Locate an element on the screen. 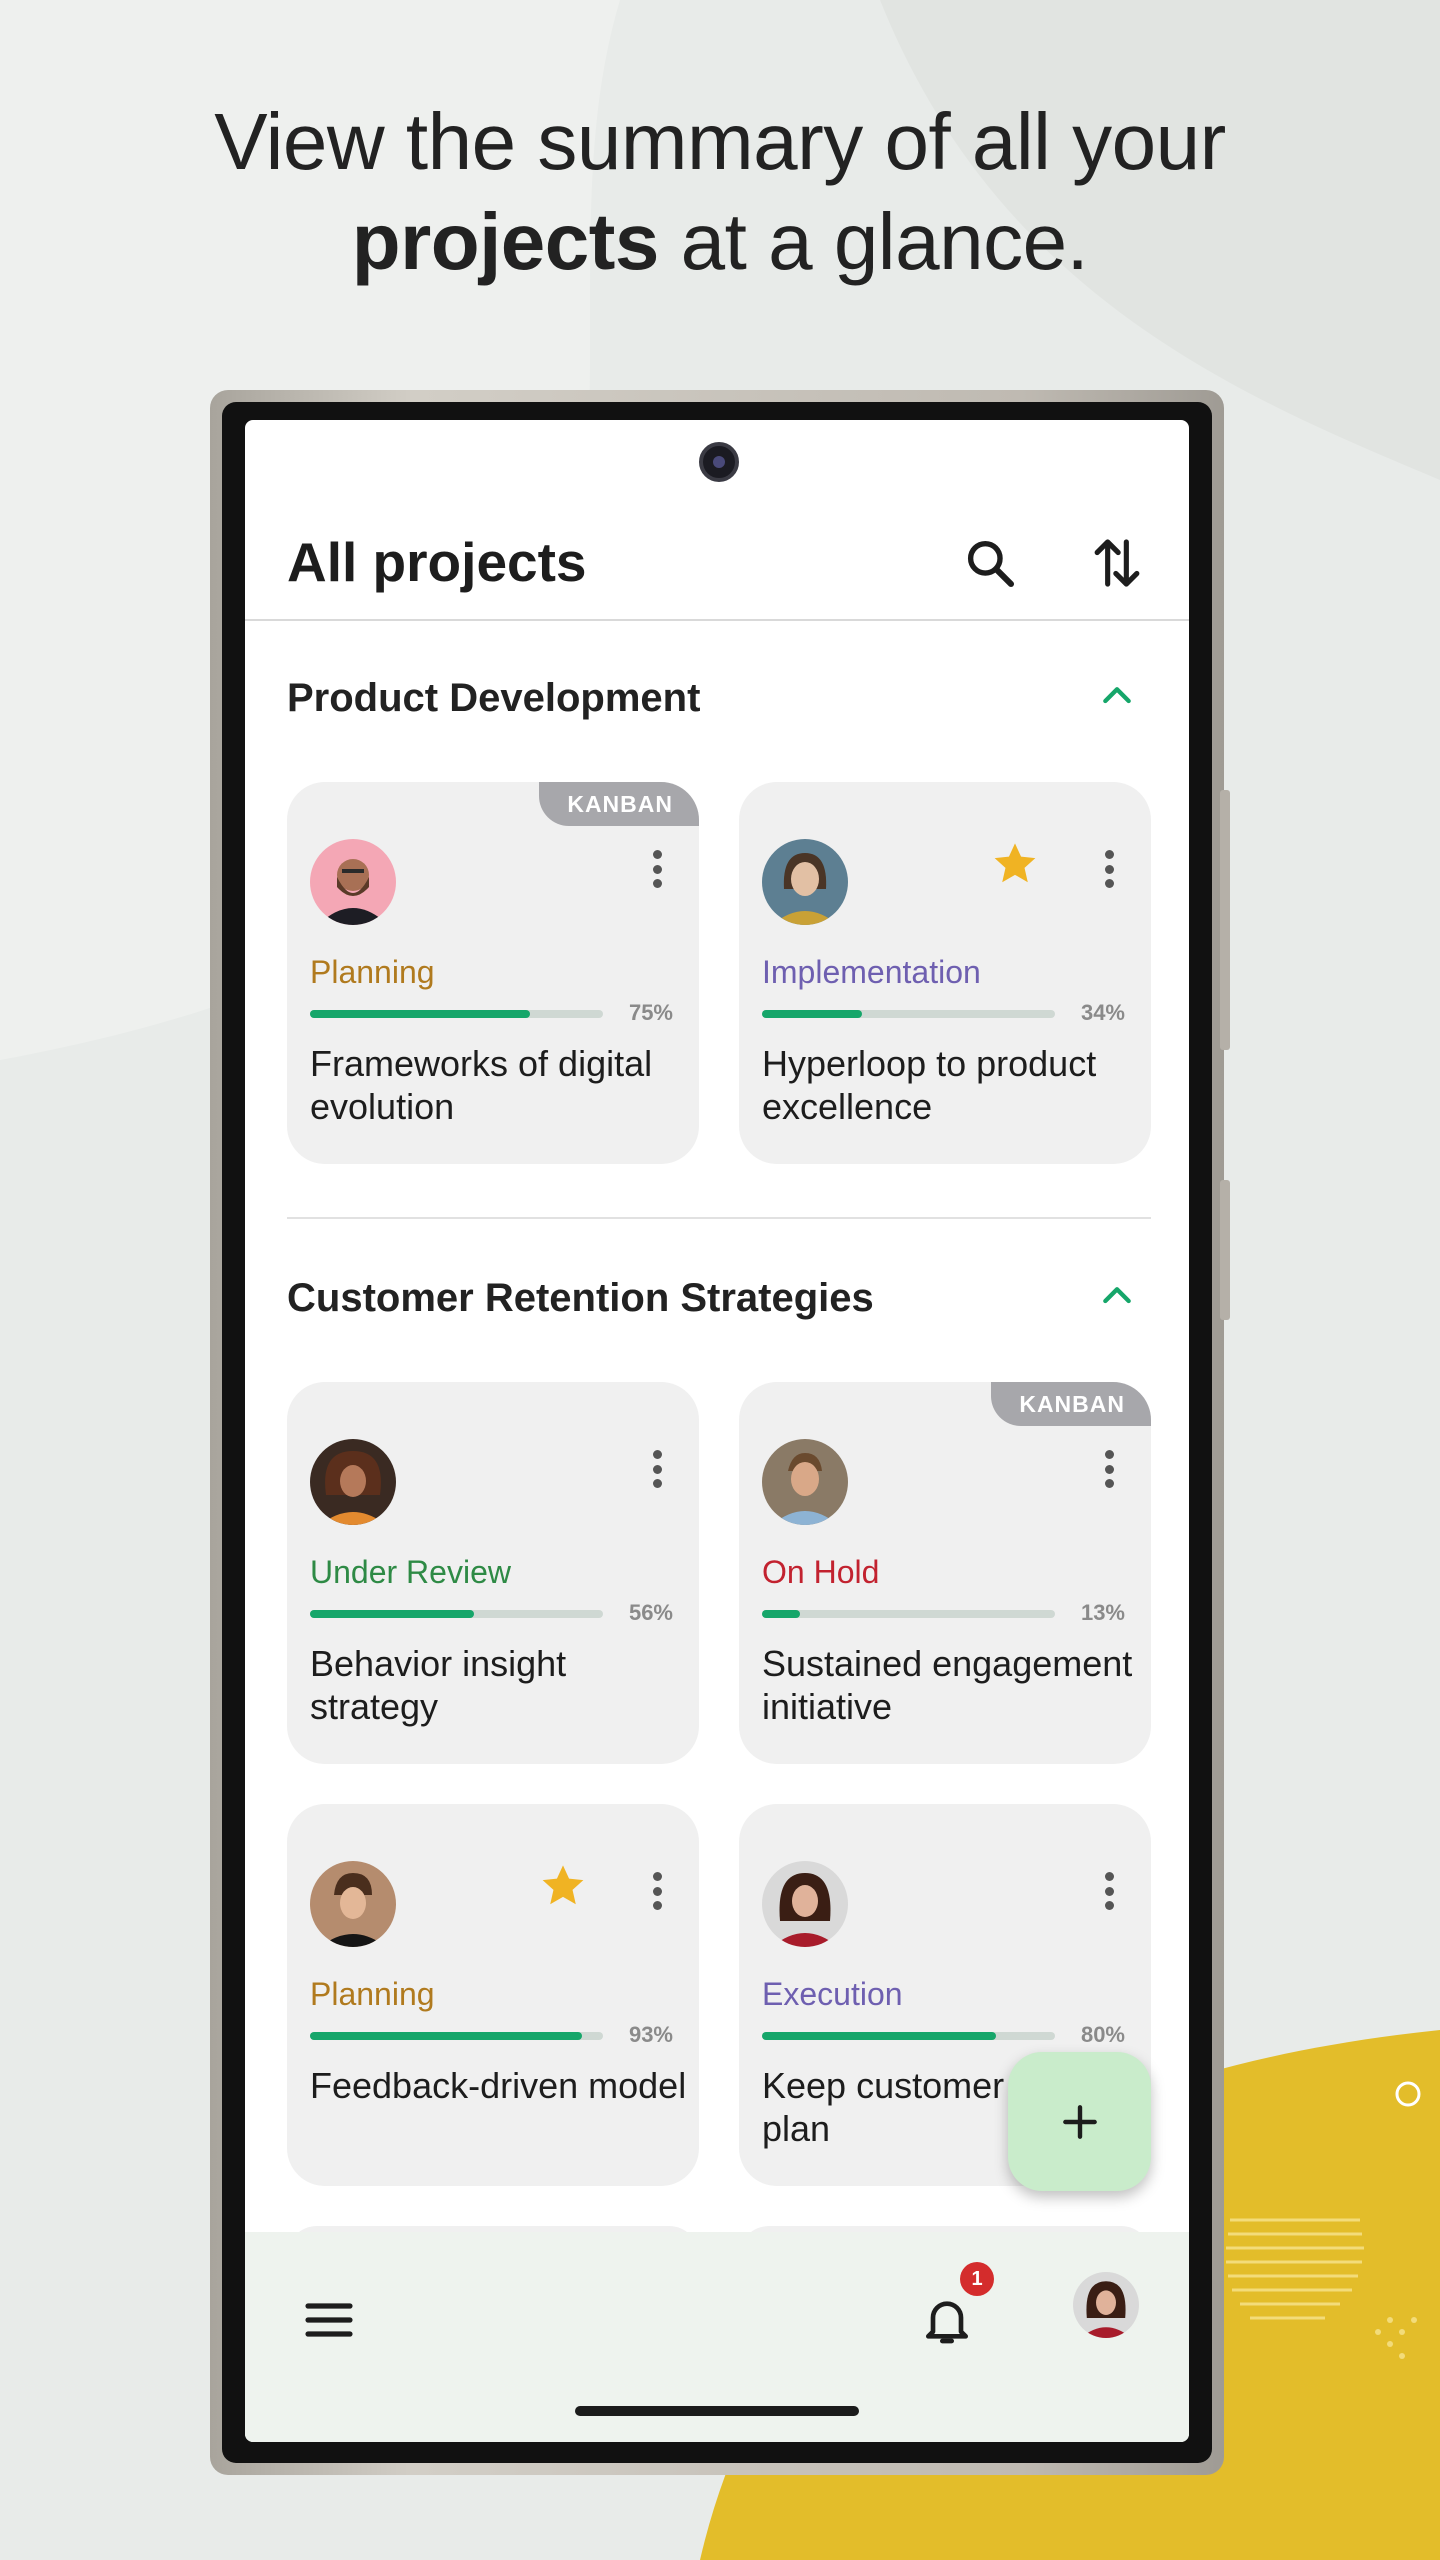  home-indicator is located at coordinates (717, 2411).